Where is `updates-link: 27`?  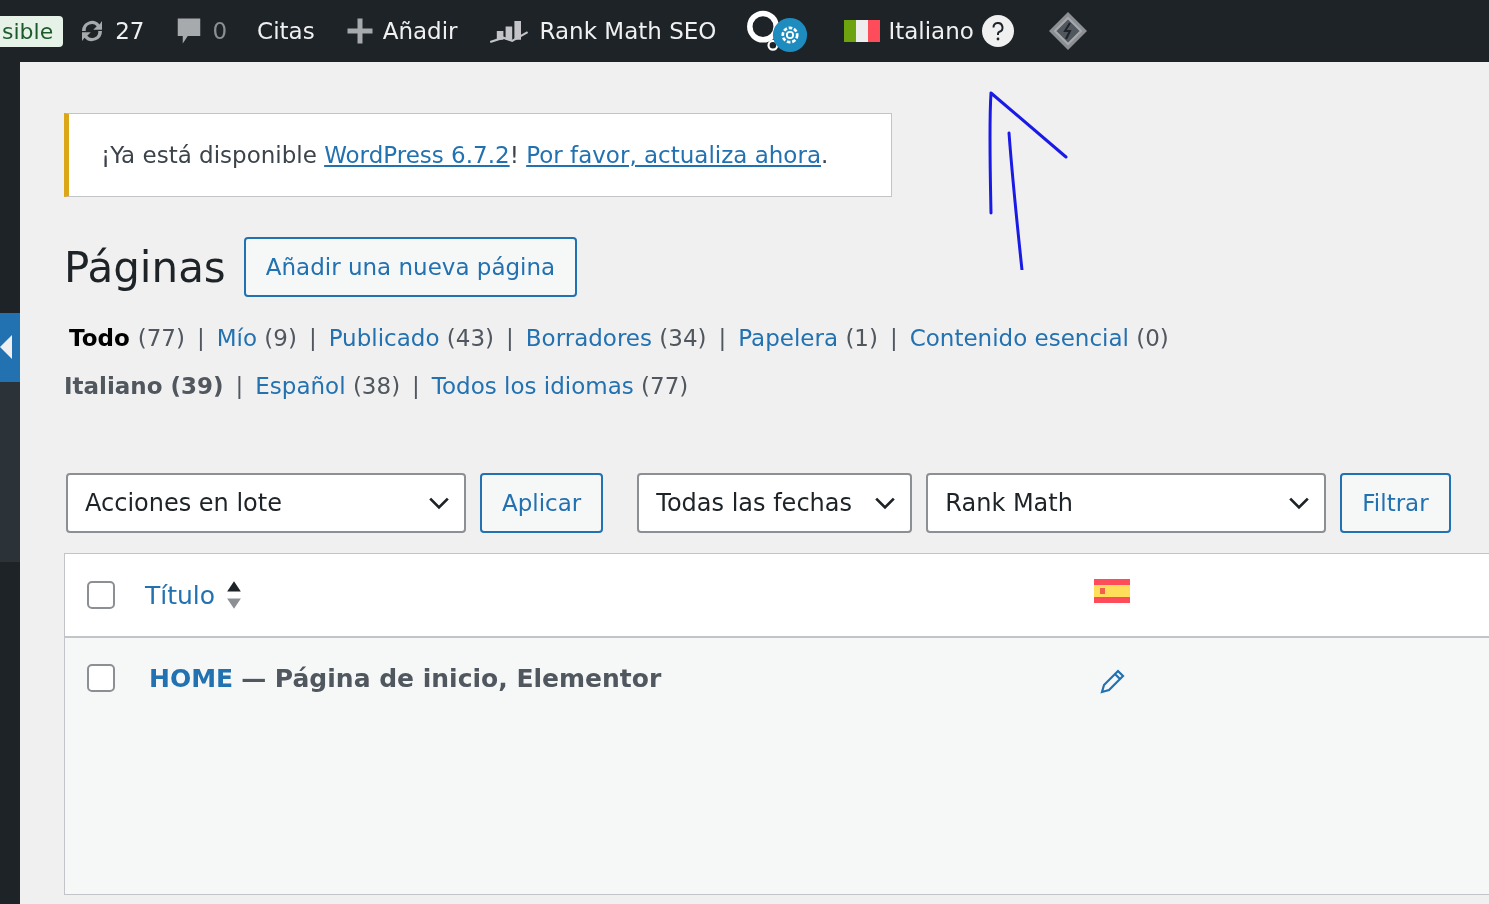
updates-link: 27 is located at coordinates (111, 31).